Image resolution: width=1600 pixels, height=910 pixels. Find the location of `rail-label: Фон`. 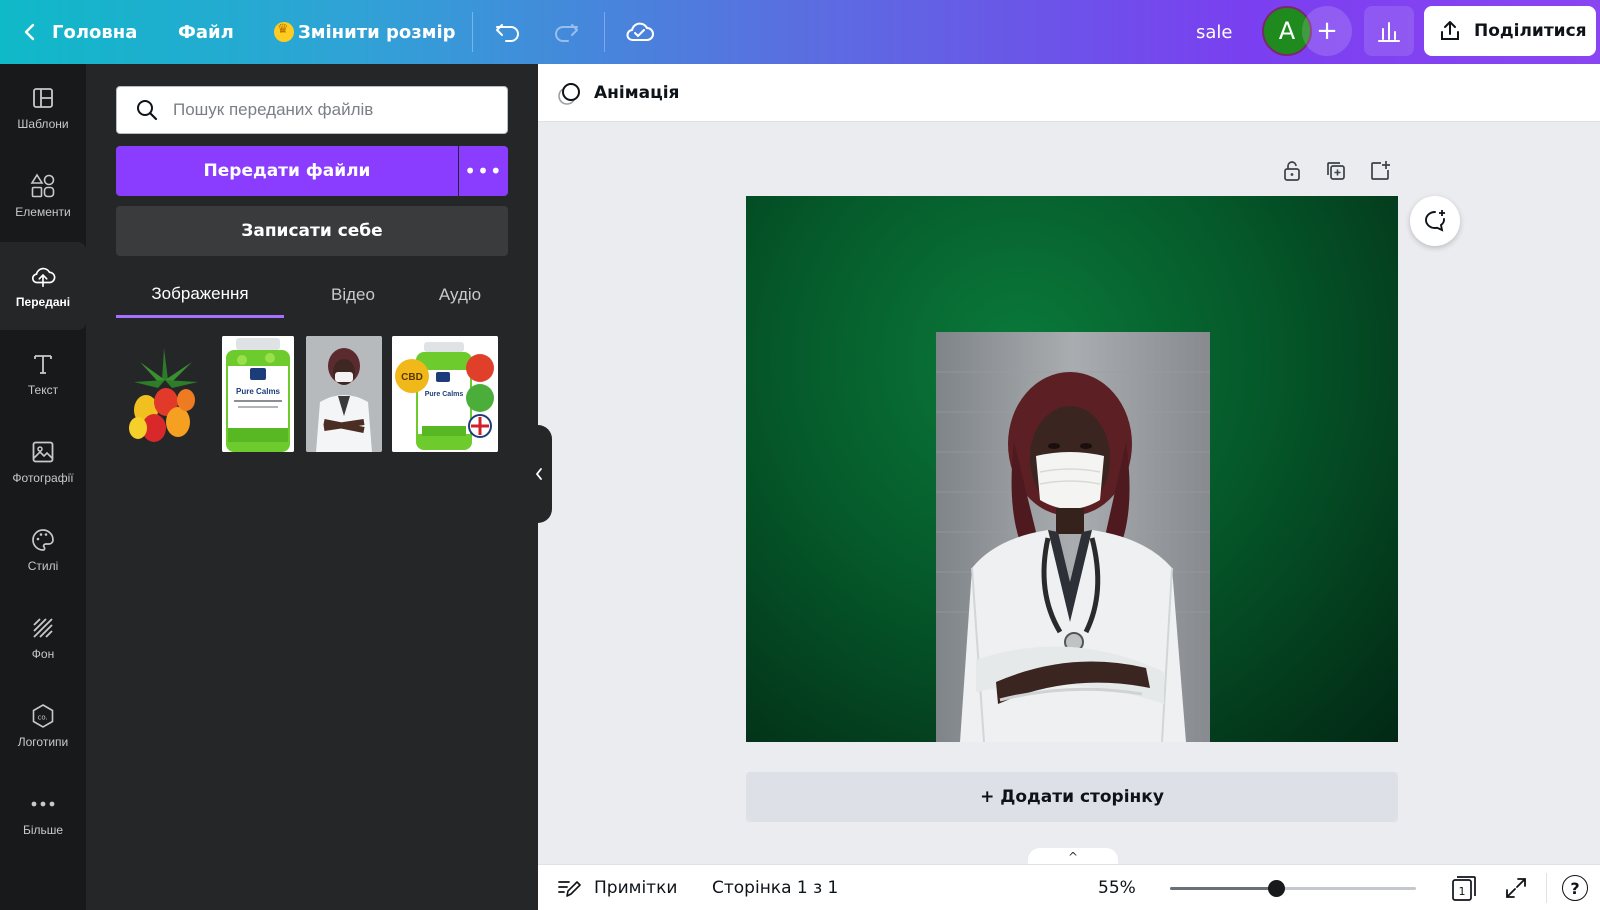

rail-label: Фон is located at coordinates (43, 654).